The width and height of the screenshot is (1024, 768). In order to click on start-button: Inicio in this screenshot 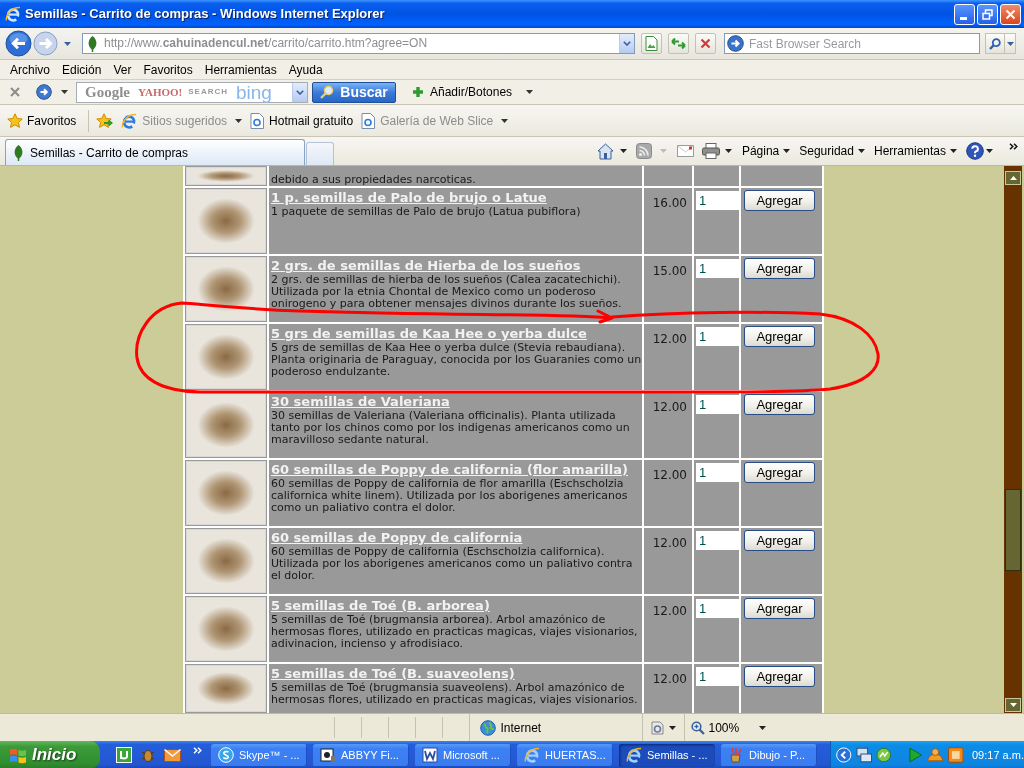, I will do `click(50, 754)`.